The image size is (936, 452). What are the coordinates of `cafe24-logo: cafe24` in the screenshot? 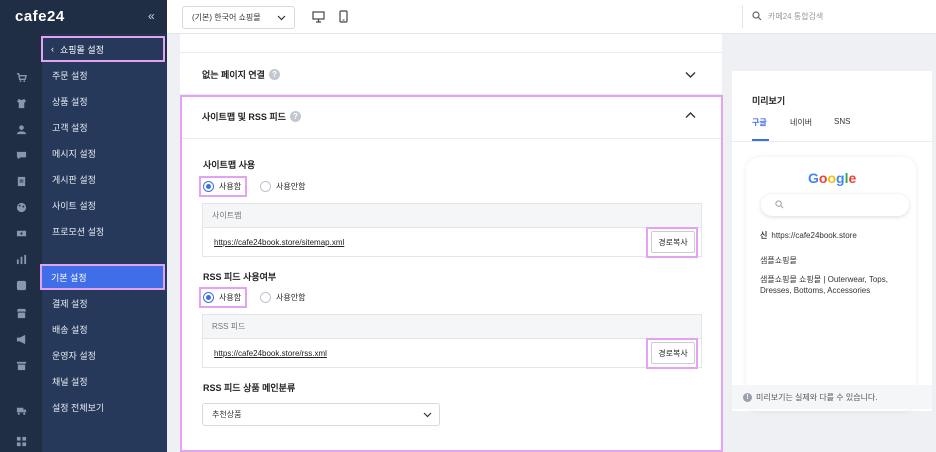 It's located at (40, 16).